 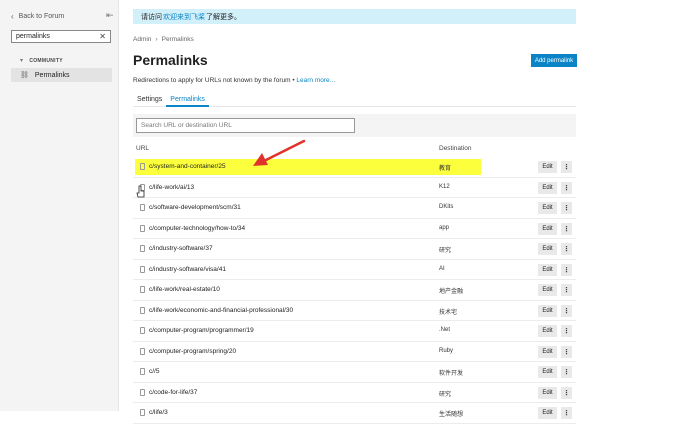 I want to click on row-url: c/industry-software/37, so click(x=181, y=248).